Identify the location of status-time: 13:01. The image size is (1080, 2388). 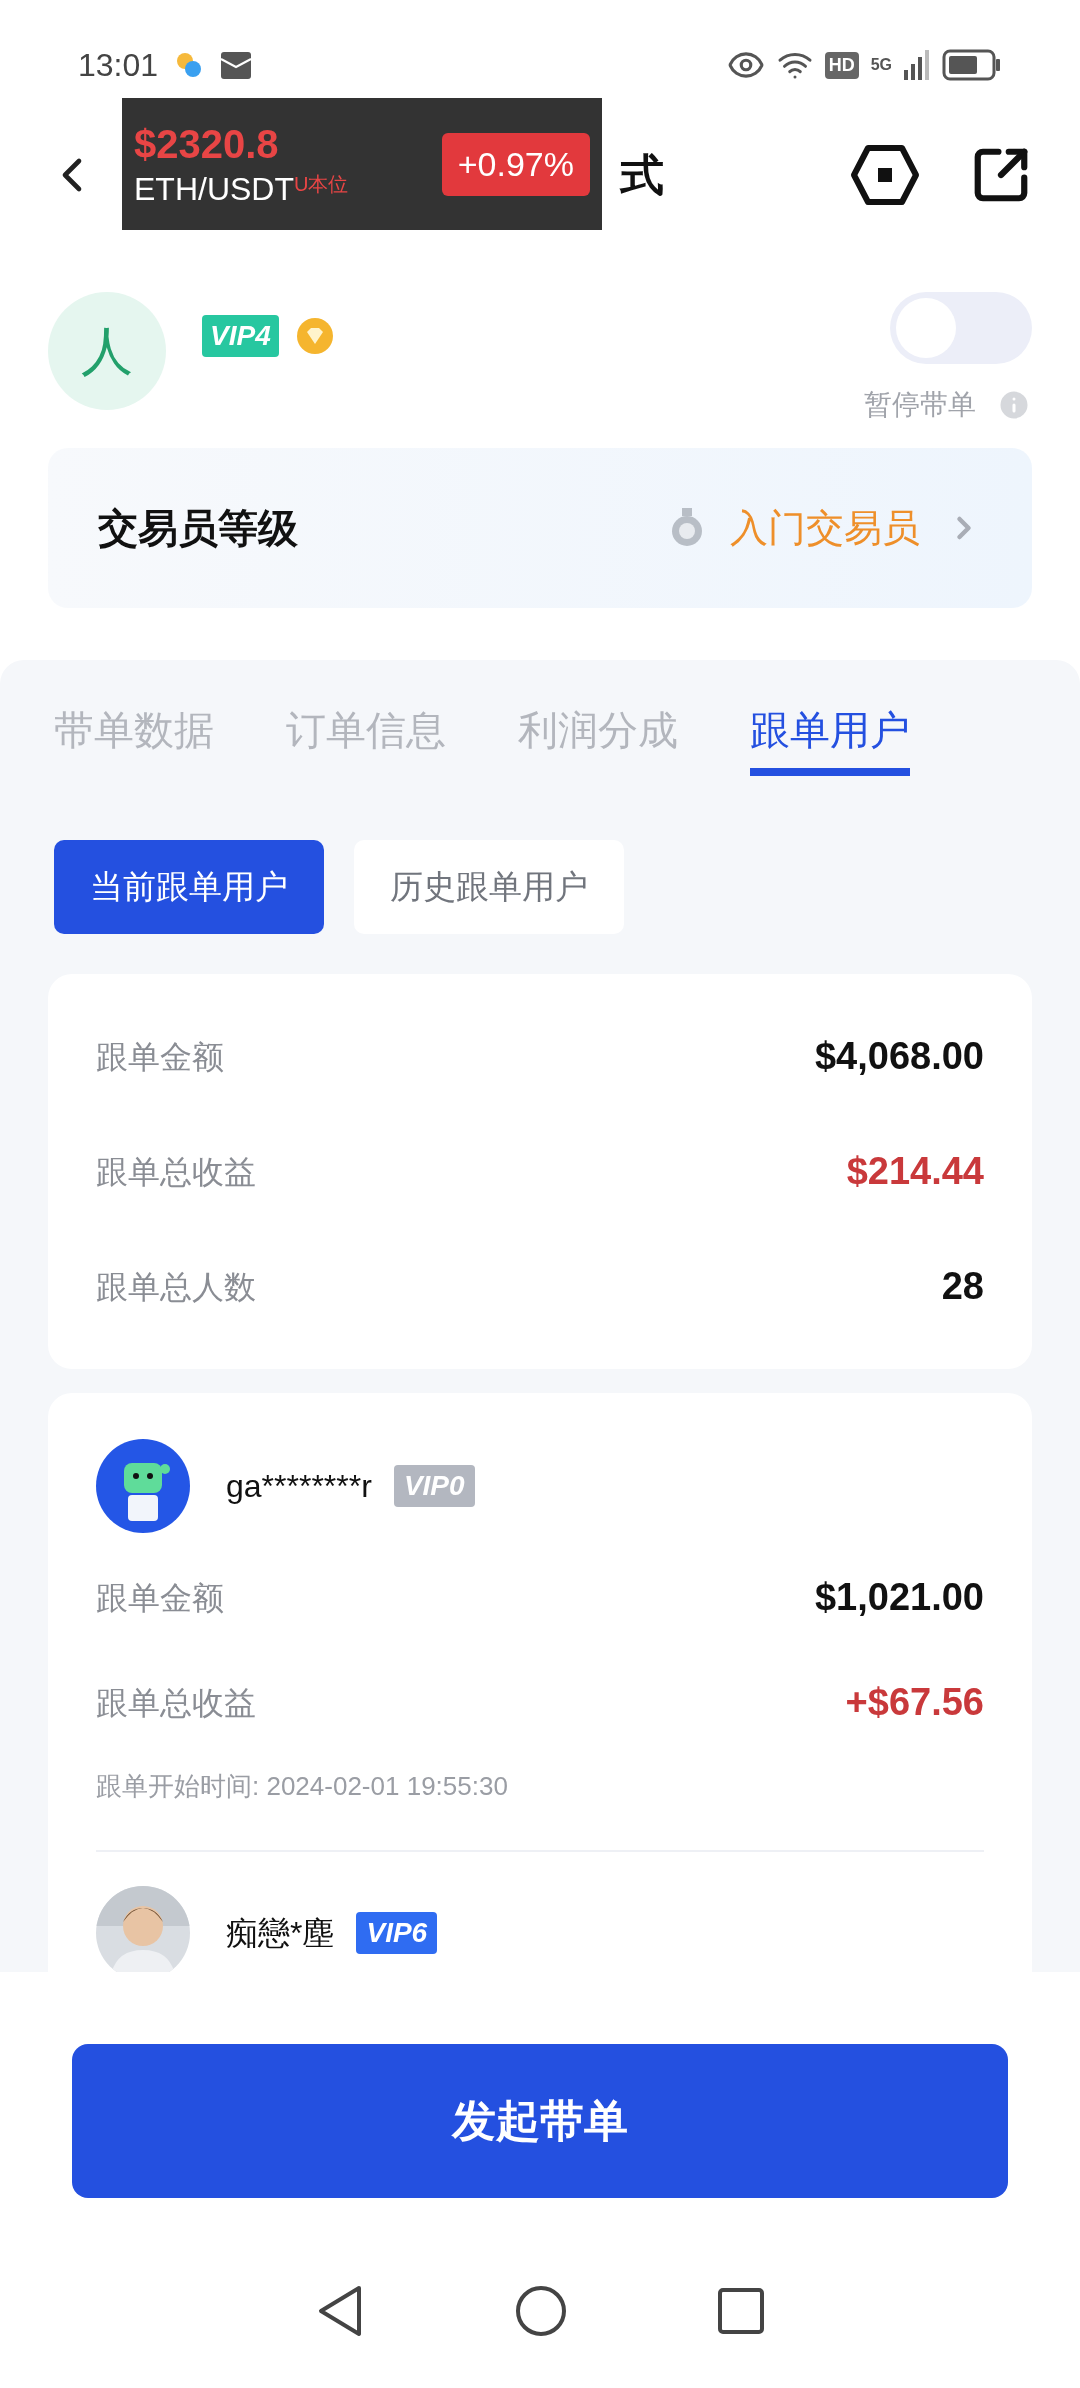
(118, 65).